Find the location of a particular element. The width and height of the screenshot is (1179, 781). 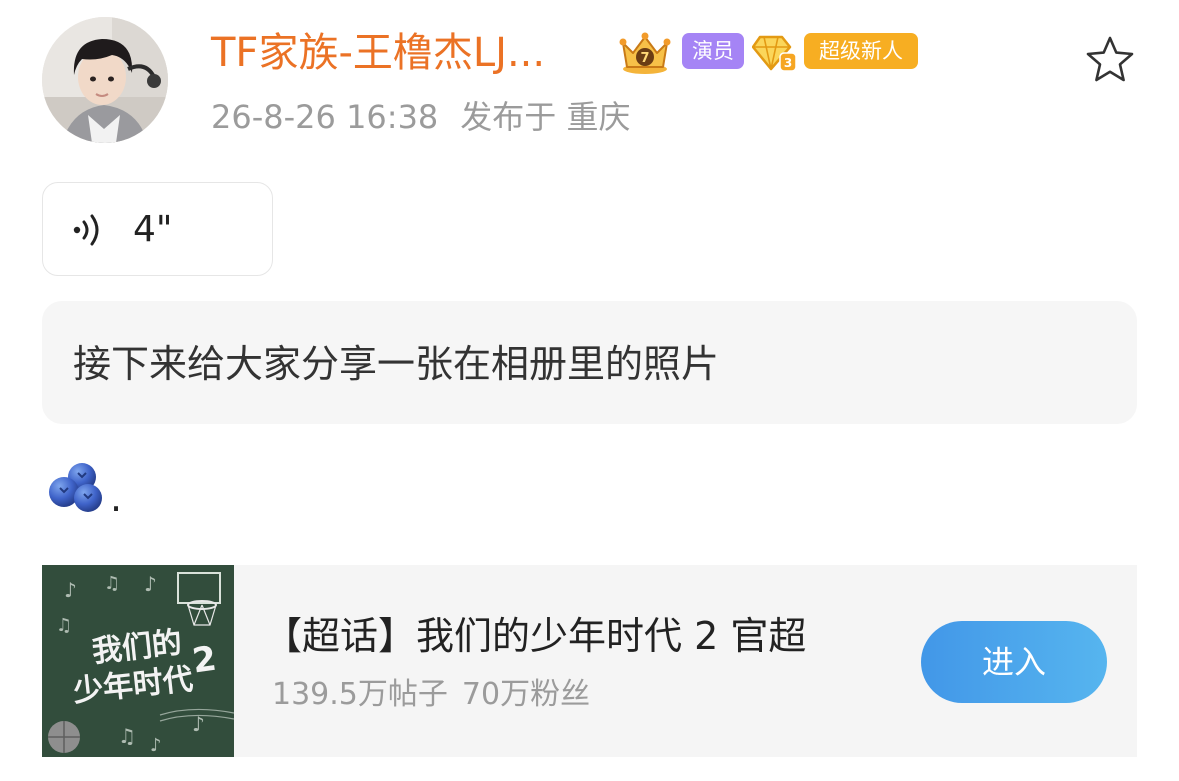

post-meta: 26-8-26 16:38 发布于 重庆 is located at coordinates (420, 117).